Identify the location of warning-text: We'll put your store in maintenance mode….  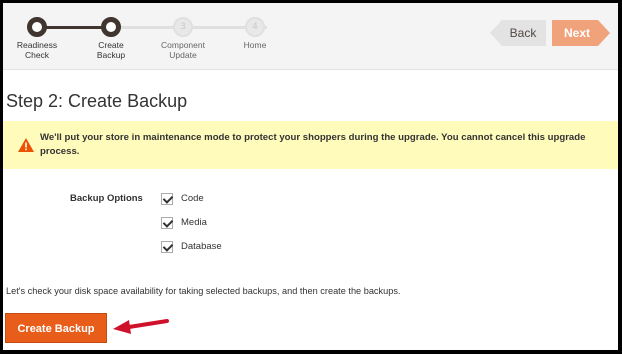
(313, 144).